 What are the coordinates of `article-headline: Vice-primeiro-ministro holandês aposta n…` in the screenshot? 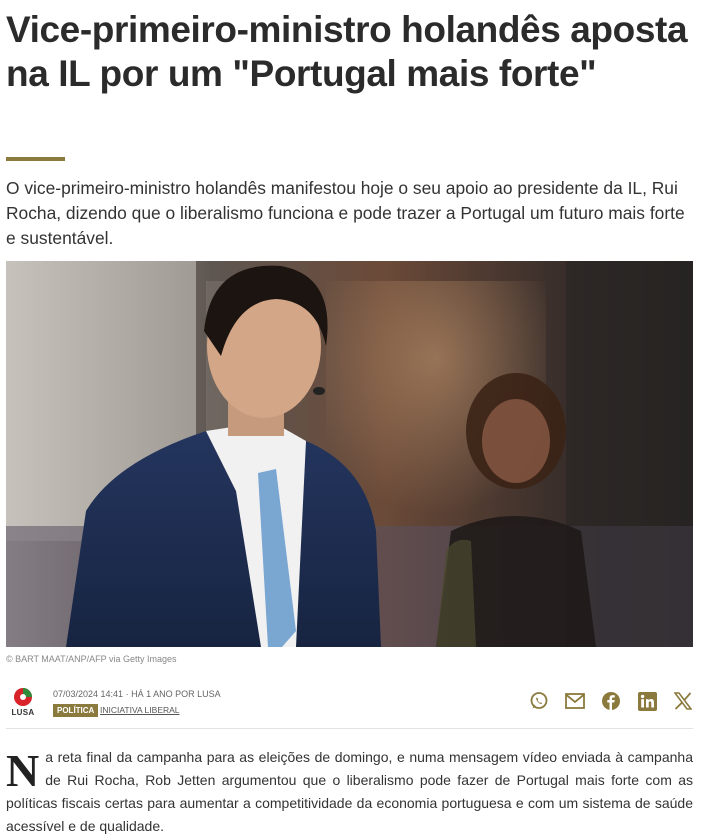 It's located at (347, 51).